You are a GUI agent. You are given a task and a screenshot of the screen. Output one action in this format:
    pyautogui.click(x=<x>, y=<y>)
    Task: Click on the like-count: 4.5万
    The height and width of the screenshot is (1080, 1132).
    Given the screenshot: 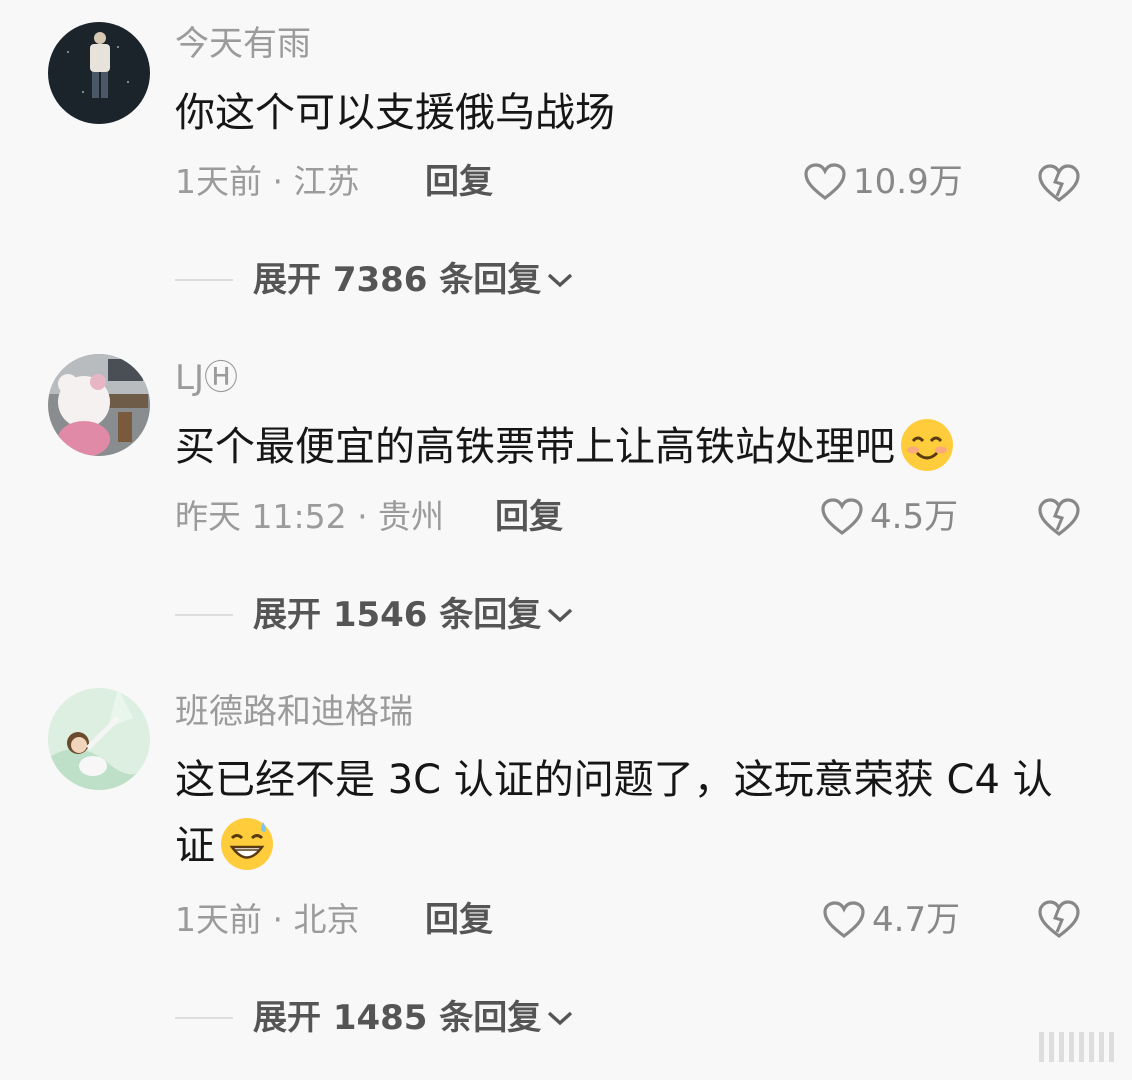 What is the action you would take?
    pyautogui.click(x=914, y=517)
    